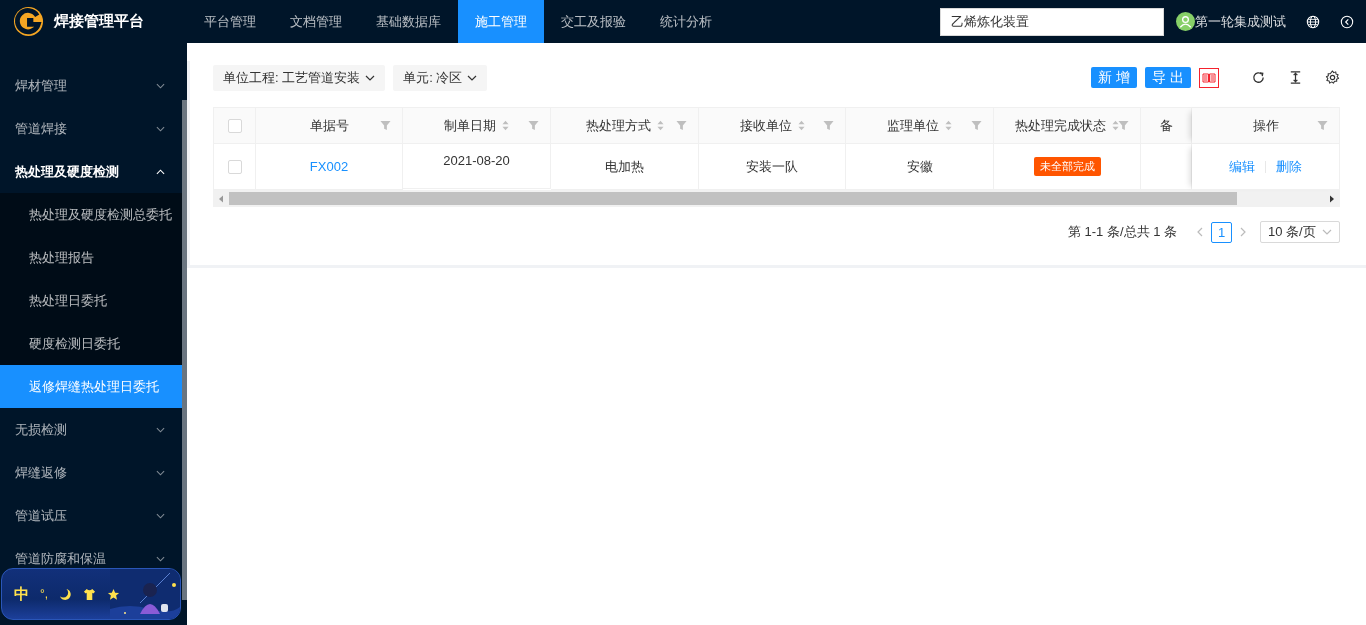 The image size is (1366, 625). I want to click on table-cell: 电加热, so click(624, 166).